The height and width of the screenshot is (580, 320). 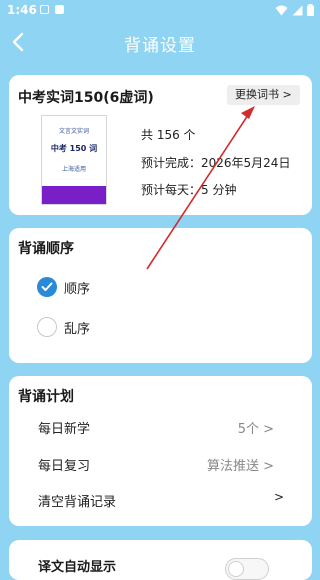 What do you see at coordinates (160, 46) in the screenshot?
I see `page-title: 背诵设置` at bounding box center [160, 46].